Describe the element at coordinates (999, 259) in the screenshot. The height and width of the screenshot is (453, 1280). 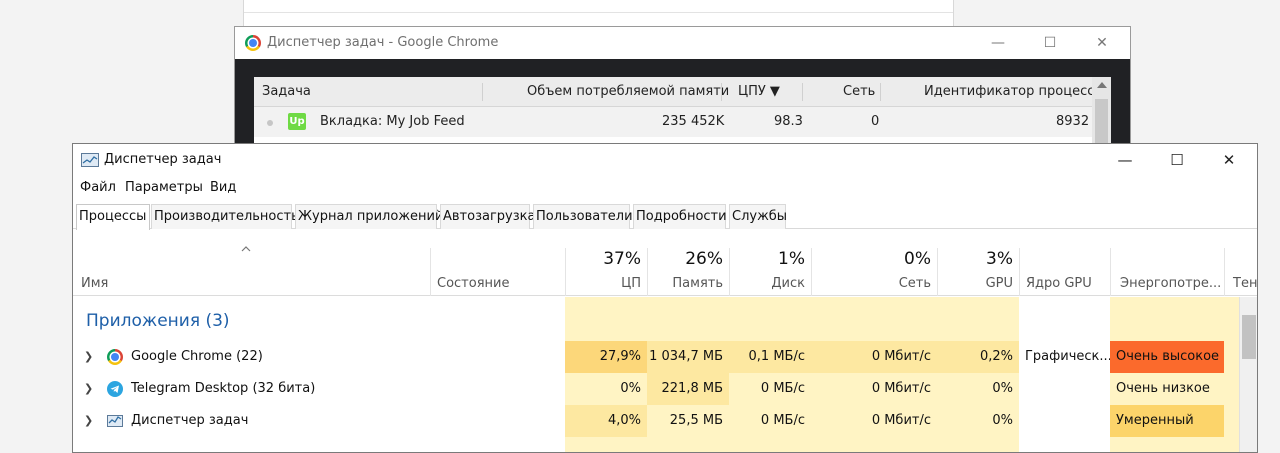
I see `gpu-total: 3%` at that location.